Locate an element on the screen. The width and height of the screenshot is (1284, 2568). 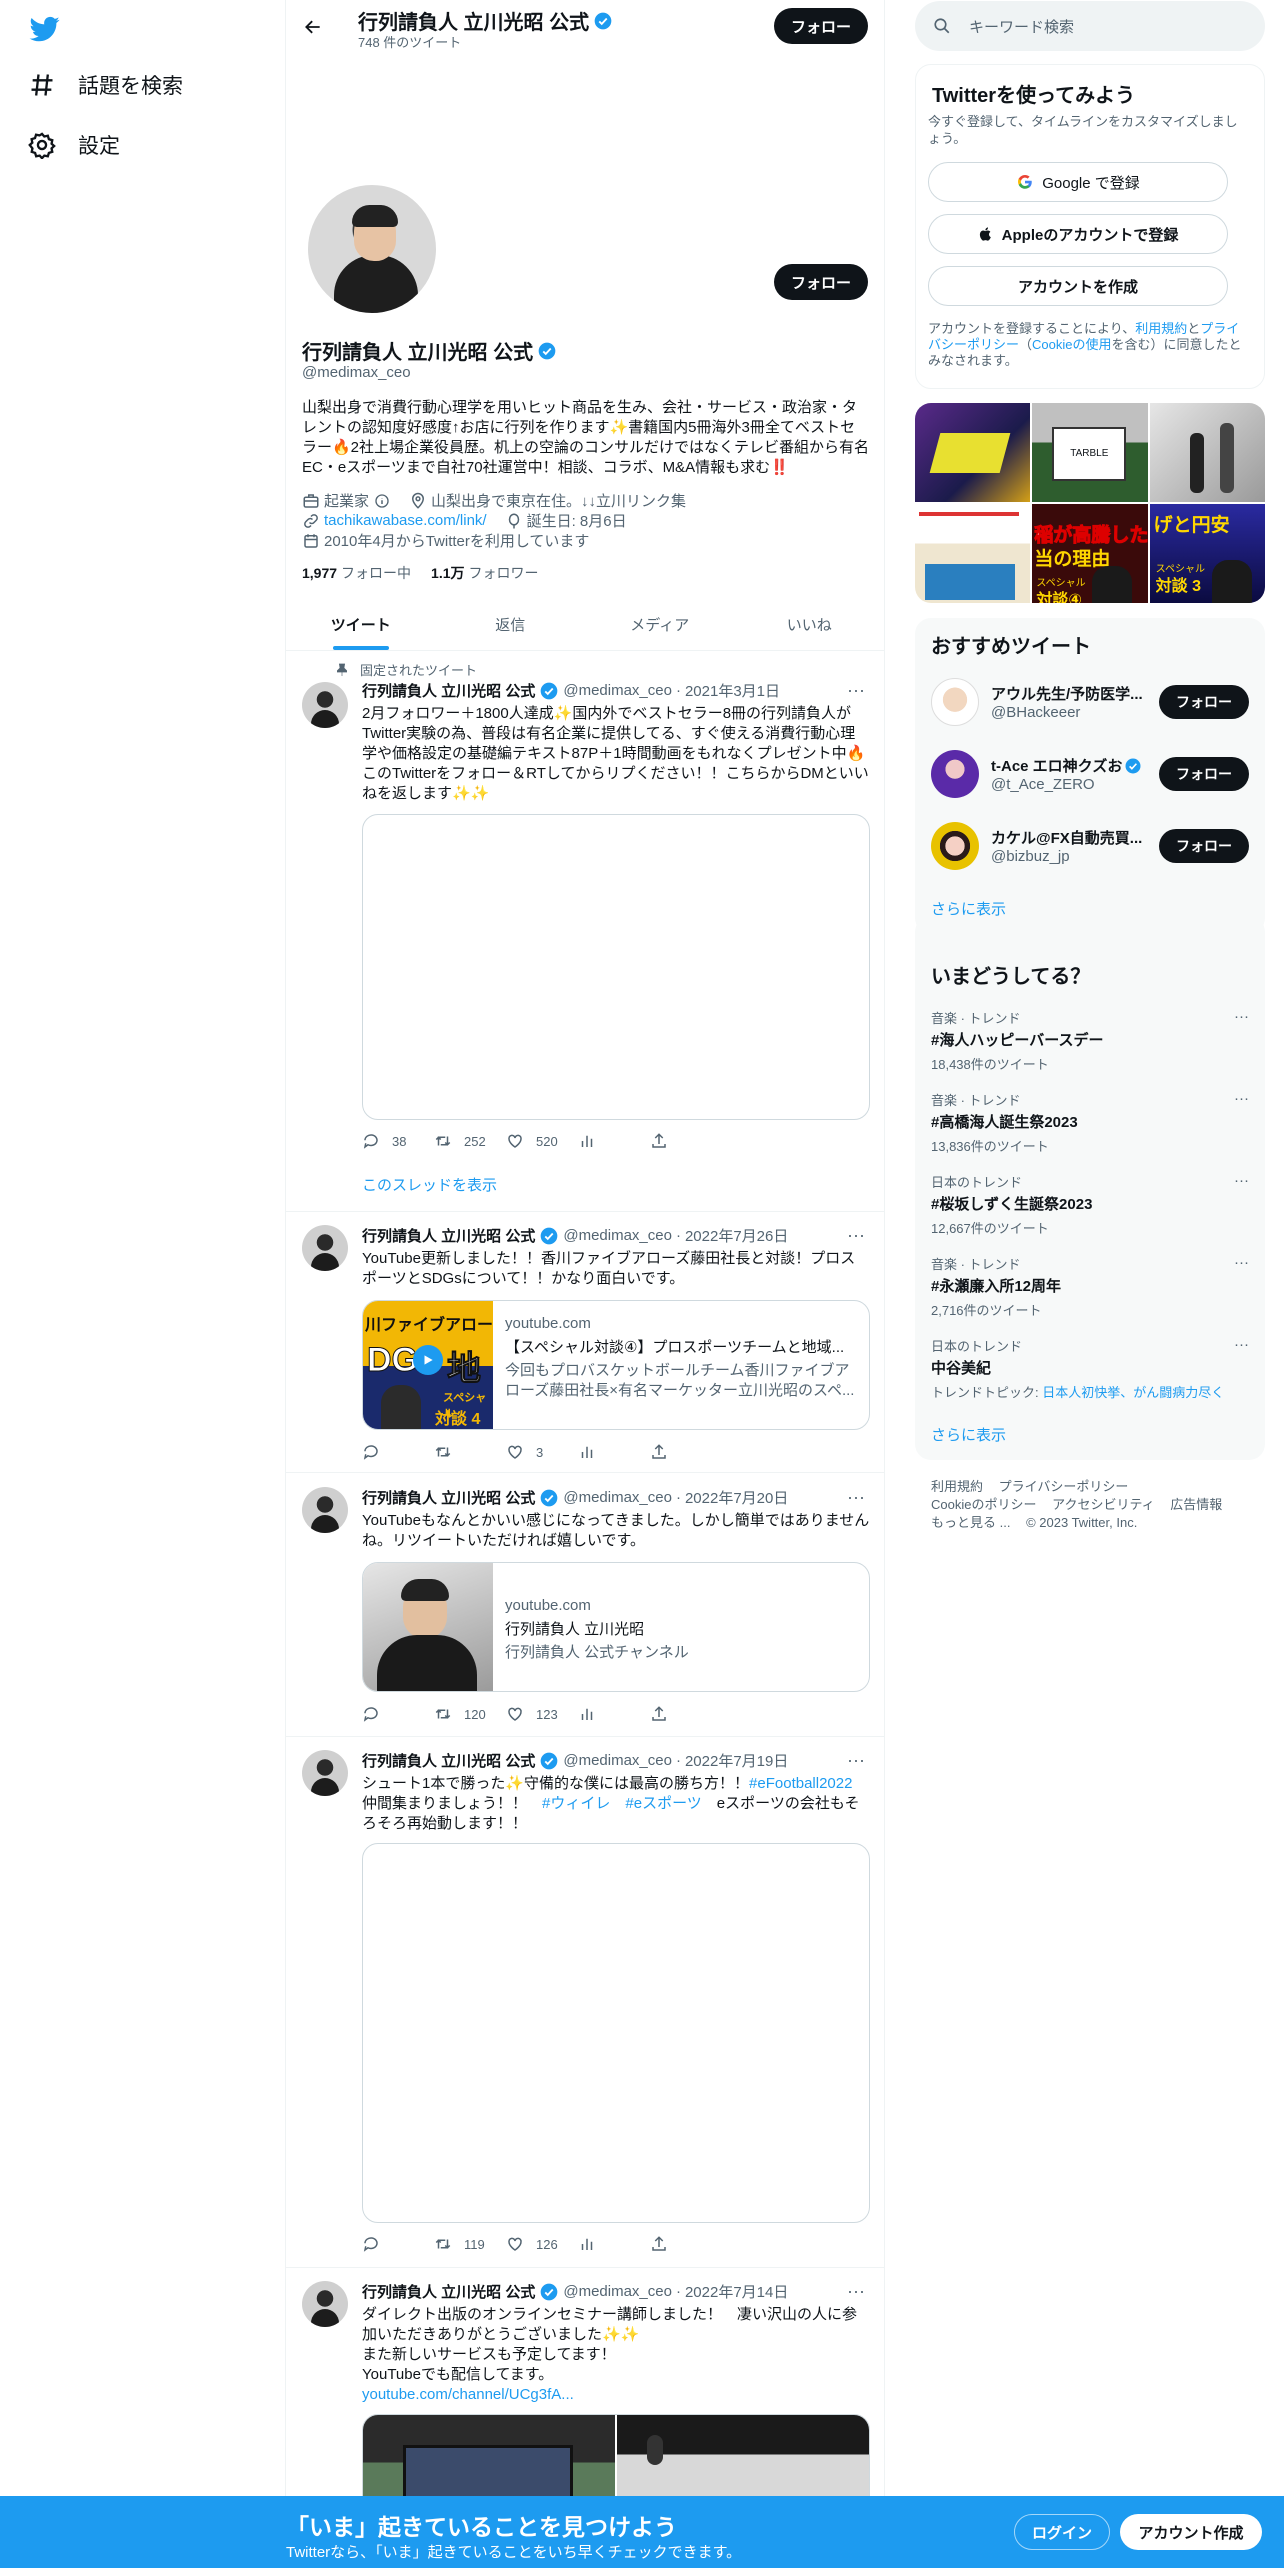
show-more-link: さらに表示 is located at coordinates (968, 1434).